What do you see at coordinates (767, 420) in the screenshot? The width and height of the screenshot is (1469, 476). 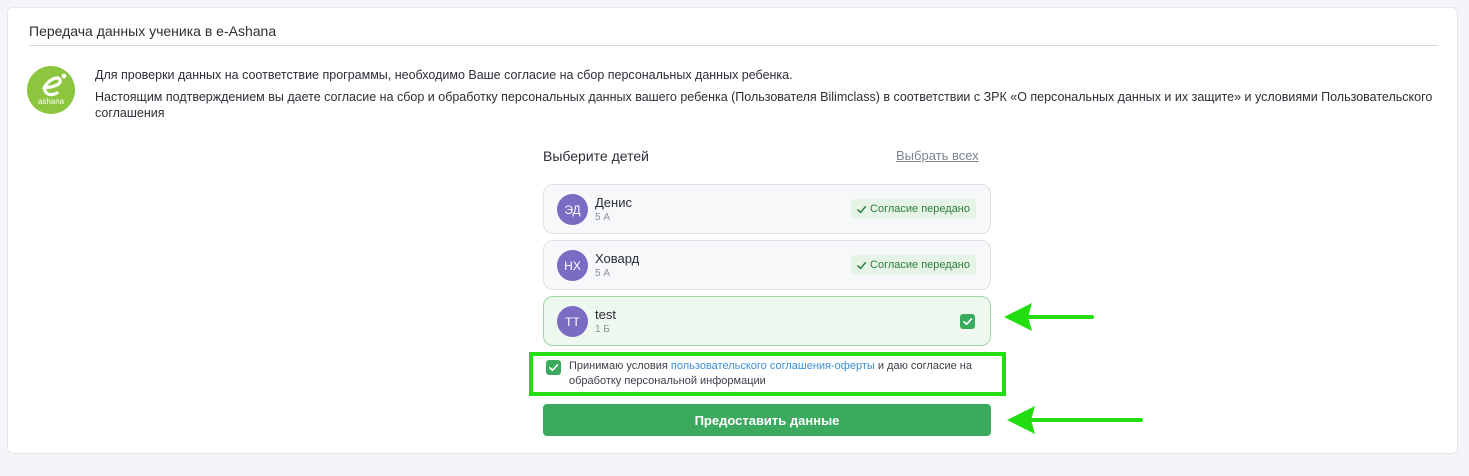 I see `submit-data-button: Предоставить данные` at bounding box center [767, 420].